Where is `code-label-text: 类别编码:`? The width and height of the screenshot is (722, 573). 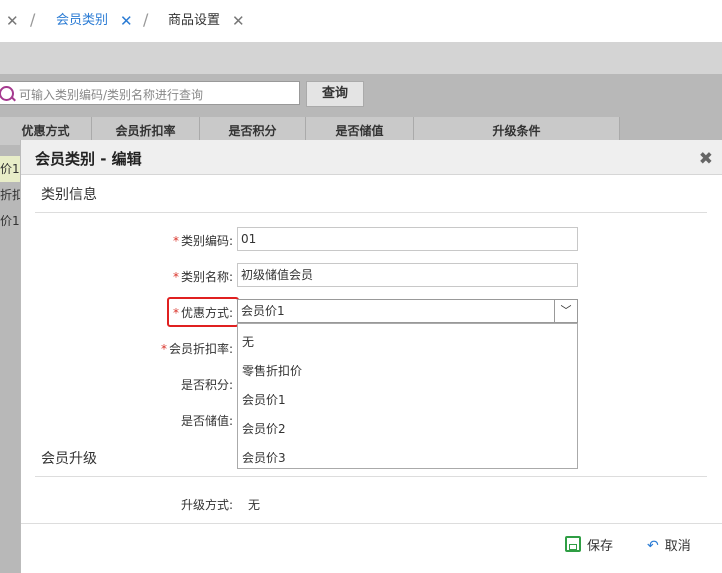 code-label-text: 类别编码: is located at coordinates (206, 241).